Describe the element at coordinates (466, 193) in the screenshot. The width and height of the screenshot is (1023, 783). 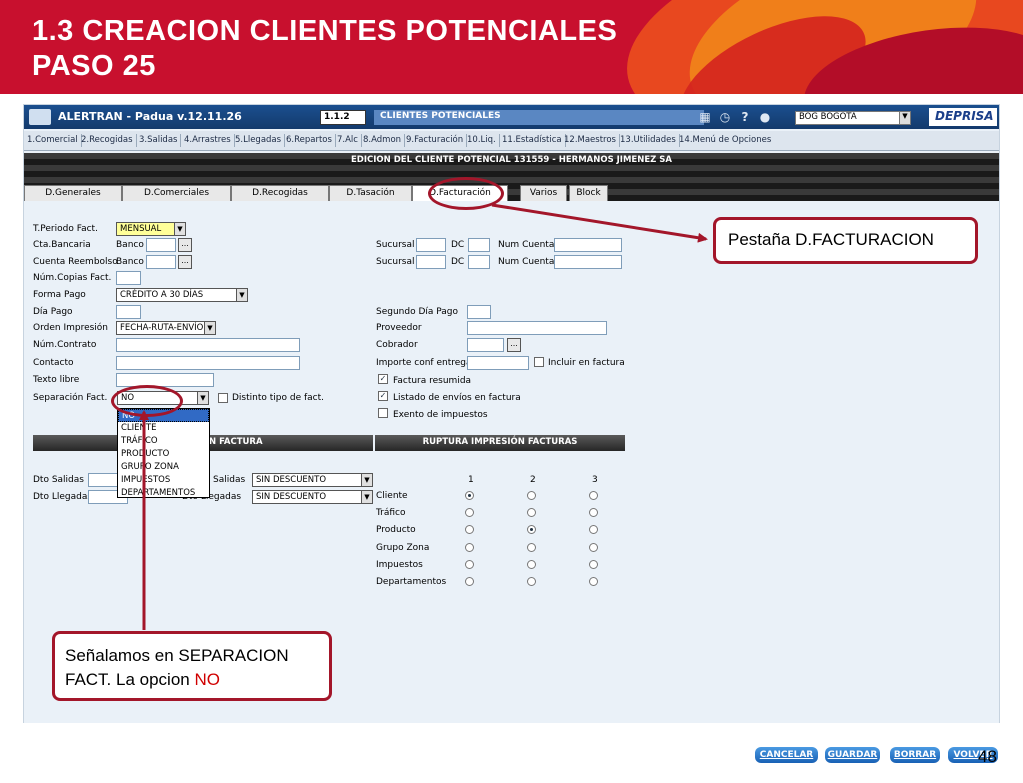
I see `tab-highlight-oval` at that location.